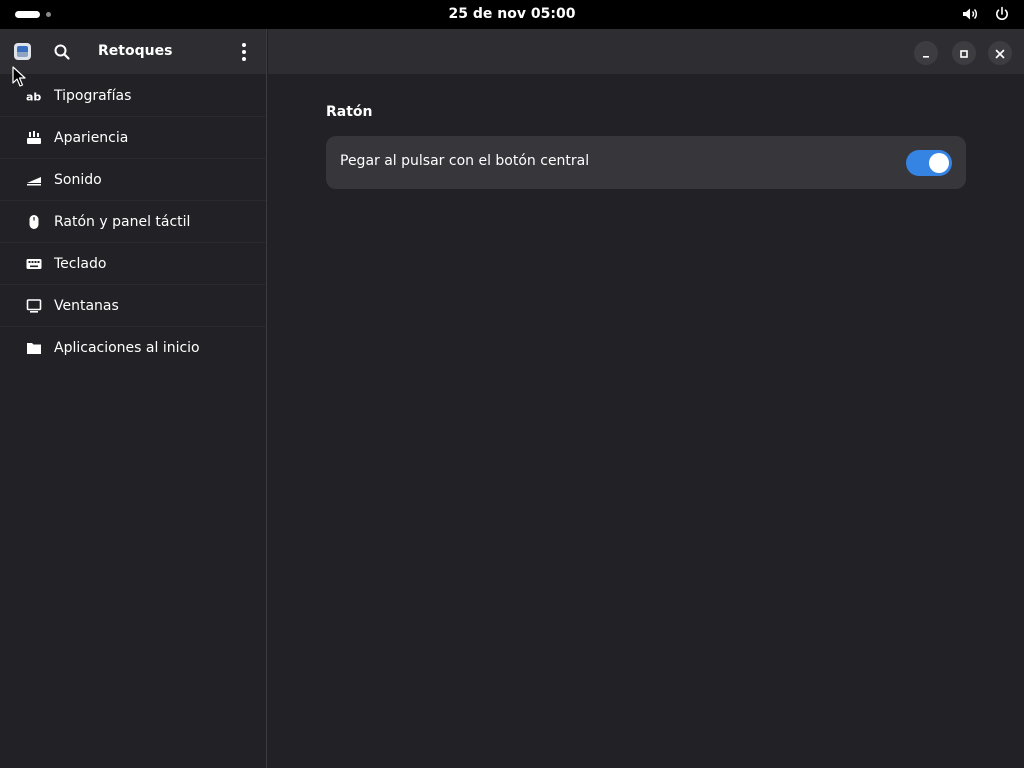  What do you see at coordinates (19, 79) in the screenshot?
I see `mouse-cursor-icon` at bounding box center [19, 79].